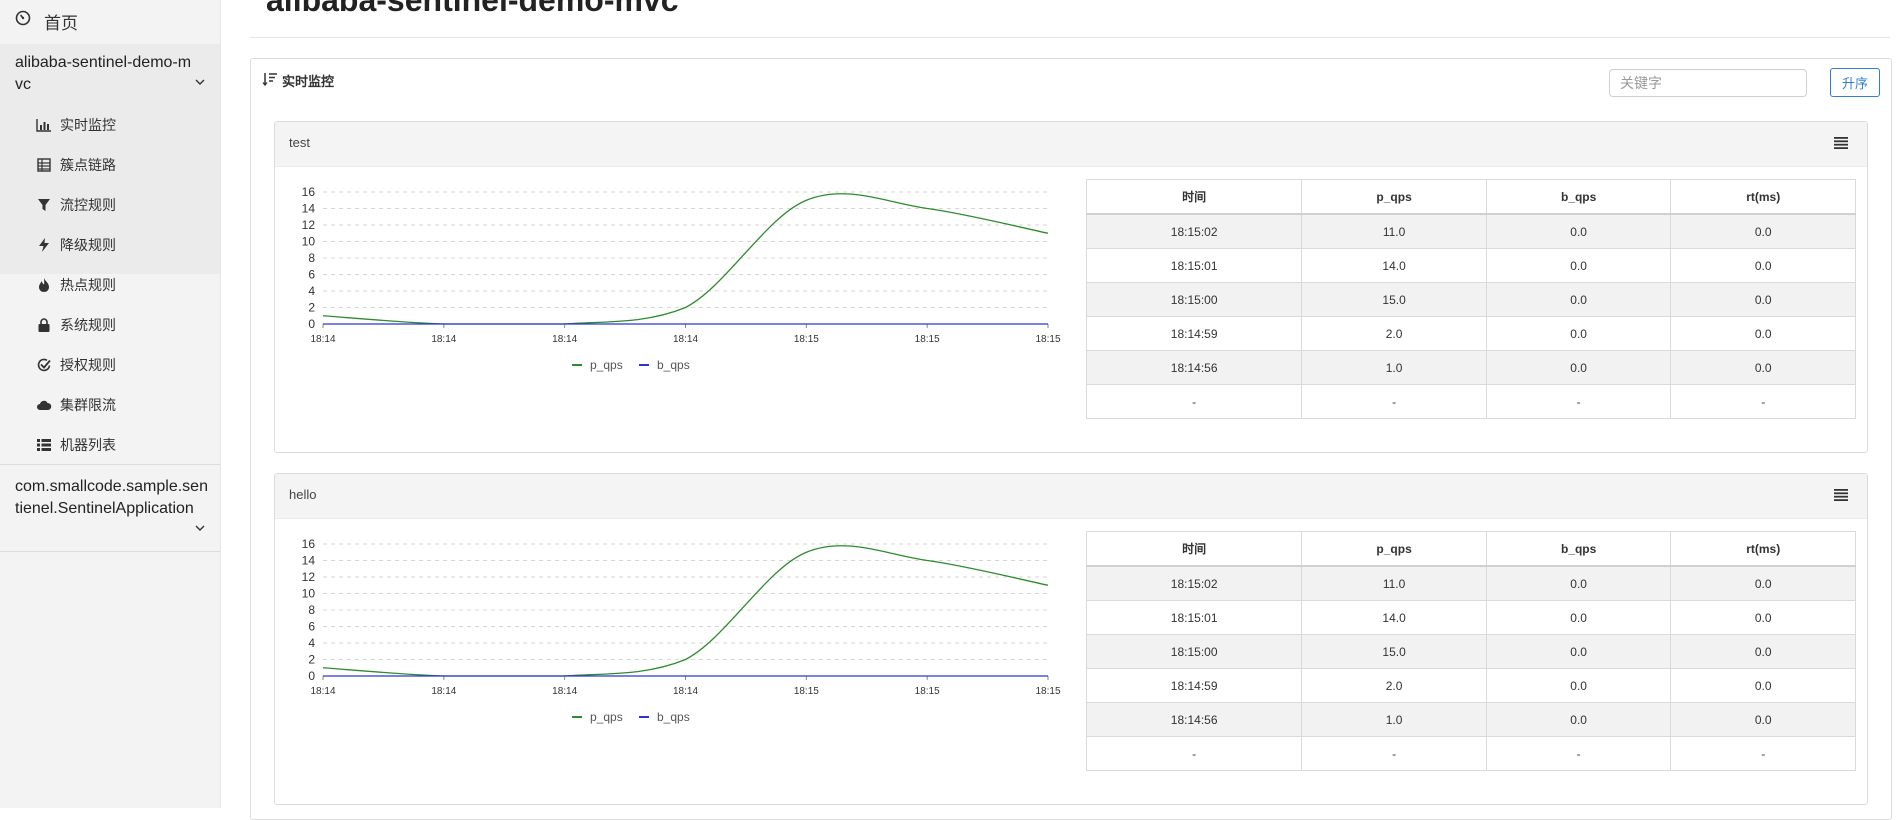  What do you see at coordinates (88, 405) in the screenshot?
I see `sidebar-item-label: 集群限流` at bounding box center [88, 405].